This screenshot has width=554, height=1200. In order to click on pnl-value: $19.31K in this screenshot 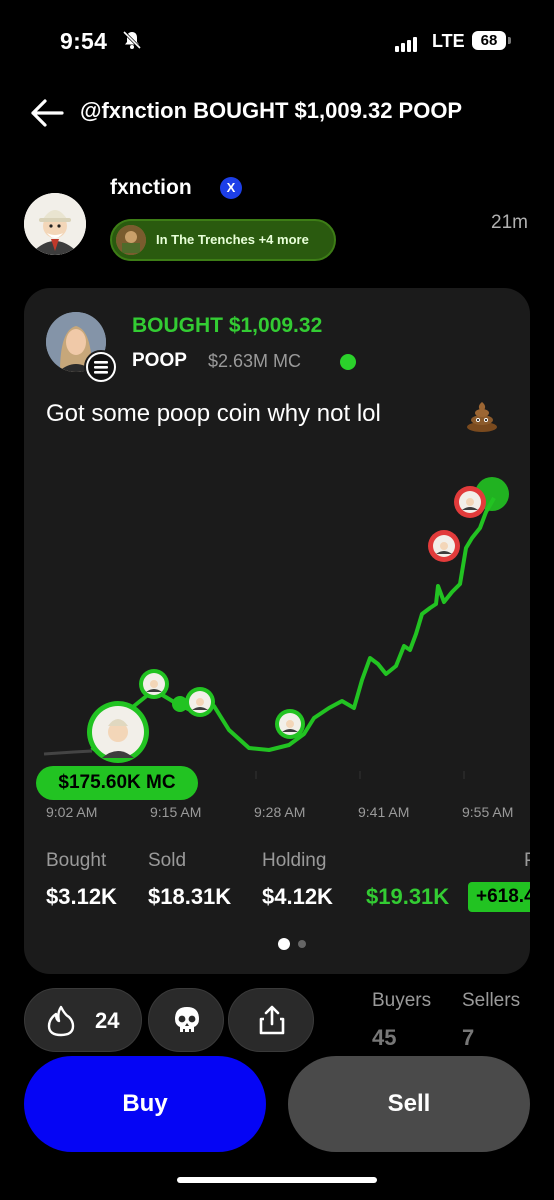, I will do `click(408, 896)`.